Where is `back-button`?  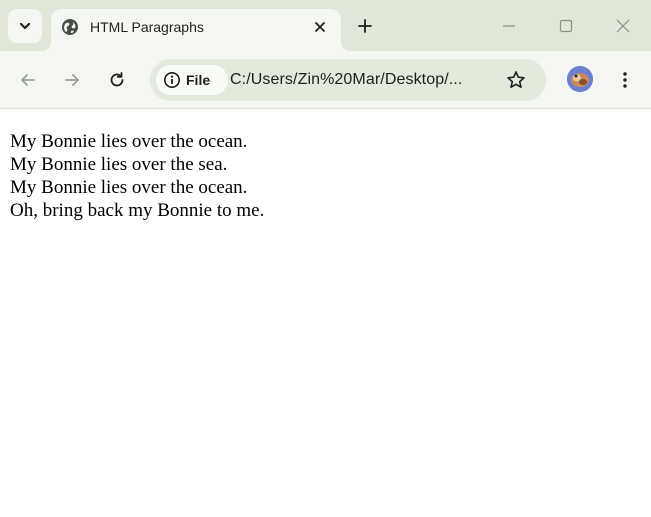
back-button is located at coordinates (28, 80).